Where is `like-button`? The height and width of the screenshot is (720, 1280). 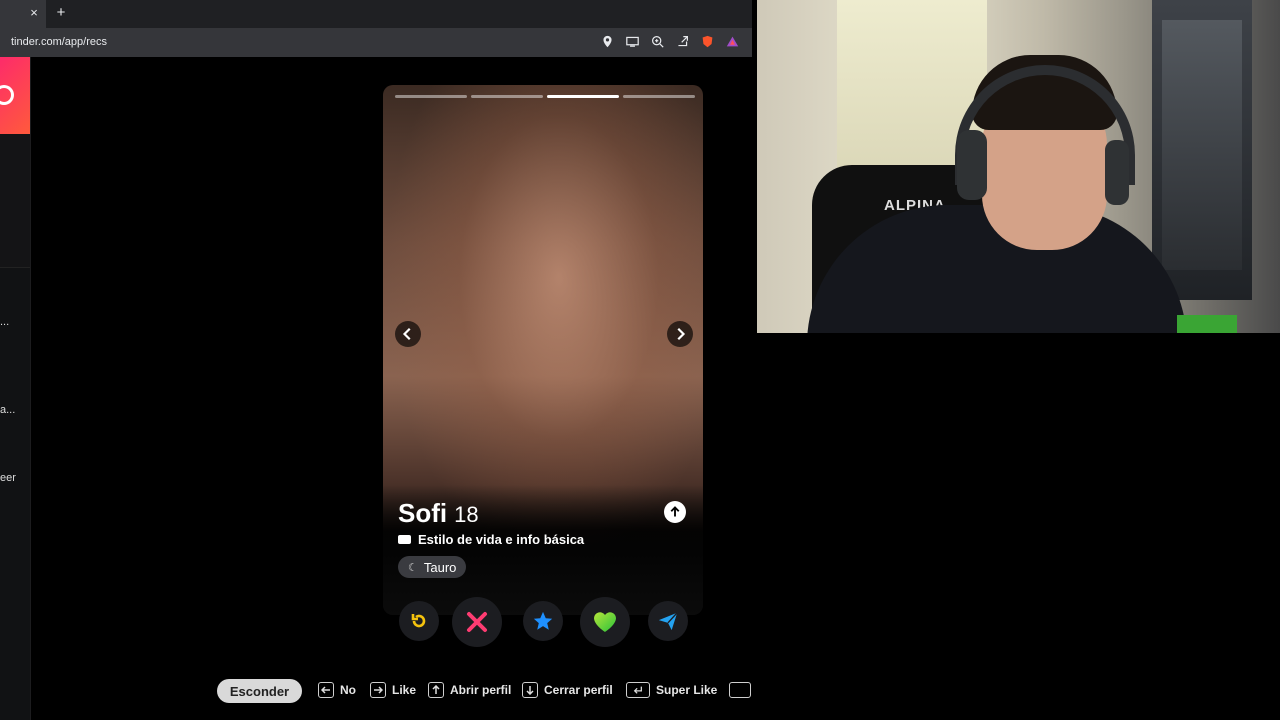 like-button is located at coordinates (605, 622).